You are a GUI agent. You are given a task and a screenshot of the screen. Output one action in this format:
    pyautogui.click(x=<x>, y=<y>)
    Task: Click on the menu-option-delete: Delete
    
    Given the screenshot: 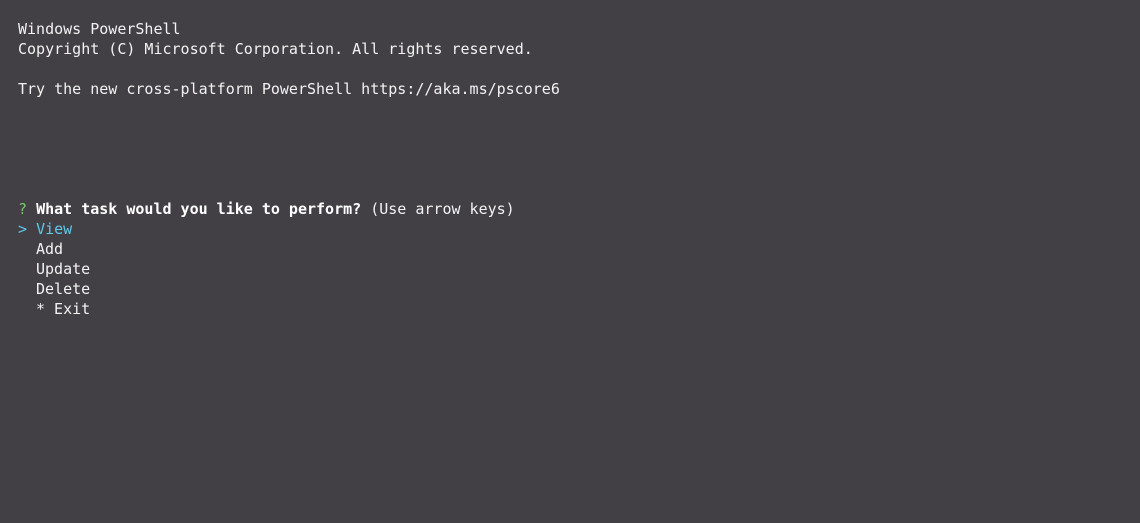 What is the action you would take?
    pyautogui.click(x=579, y=289)
    